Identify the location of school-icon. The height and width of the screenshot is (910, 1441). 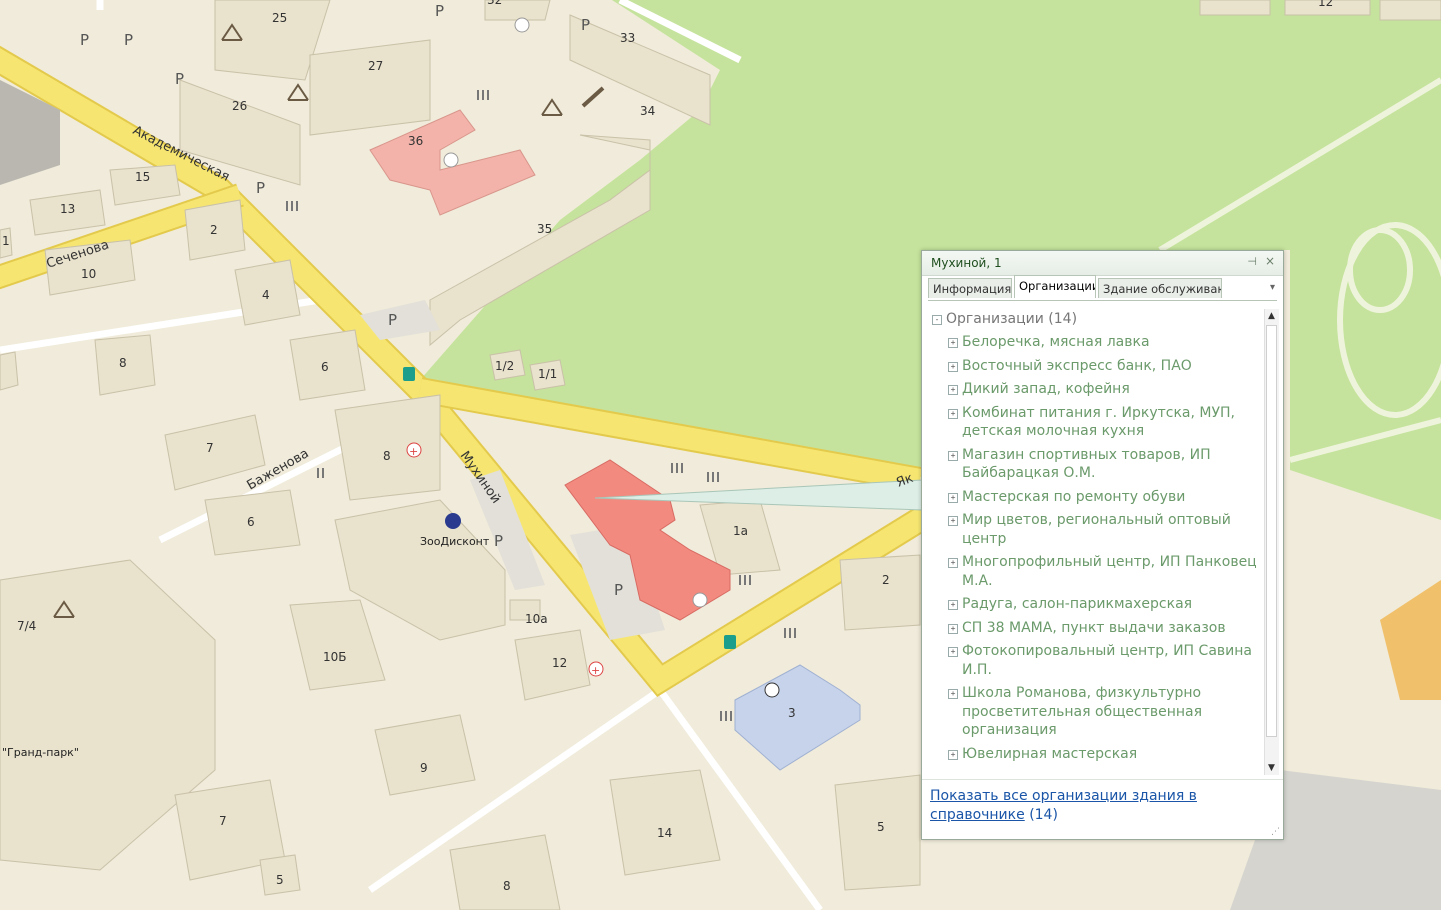
(772, 690).